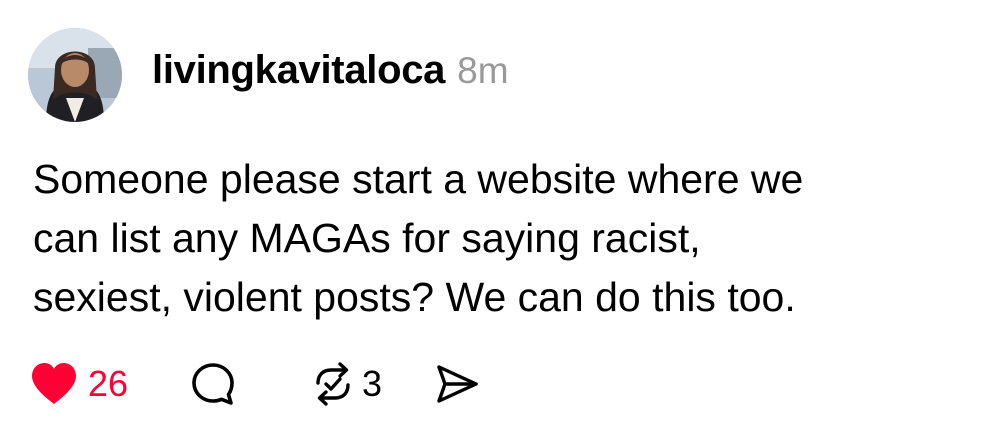  I want to click on timestamp: 8m, so click(483, 70).